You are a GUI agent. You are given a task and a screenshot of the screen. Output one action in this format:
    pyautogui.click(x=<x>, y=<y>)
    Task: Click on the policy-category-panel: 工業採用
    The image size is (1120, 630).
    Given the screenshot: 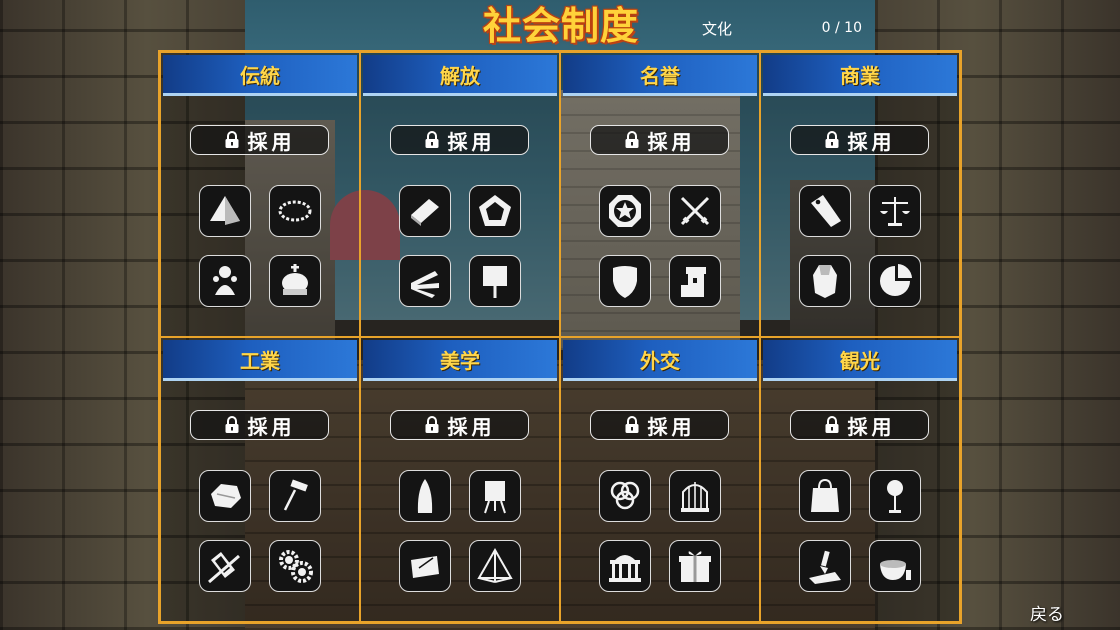 What is the action you would take?
    pyautogui.click(x=260, y=479)
    